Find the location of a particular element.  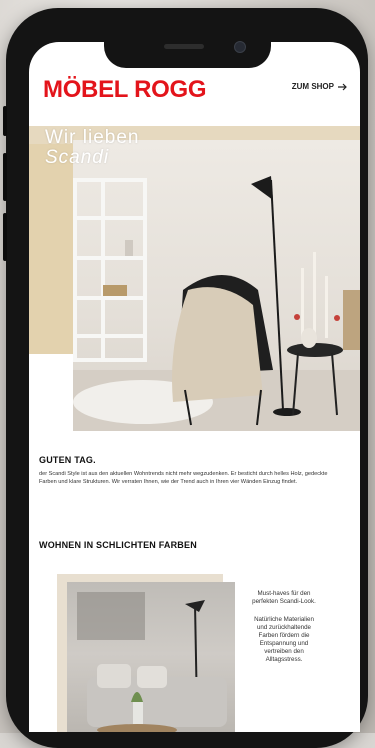

hero-headline-line1: Wir lieben is located at coordinates (92, 137).